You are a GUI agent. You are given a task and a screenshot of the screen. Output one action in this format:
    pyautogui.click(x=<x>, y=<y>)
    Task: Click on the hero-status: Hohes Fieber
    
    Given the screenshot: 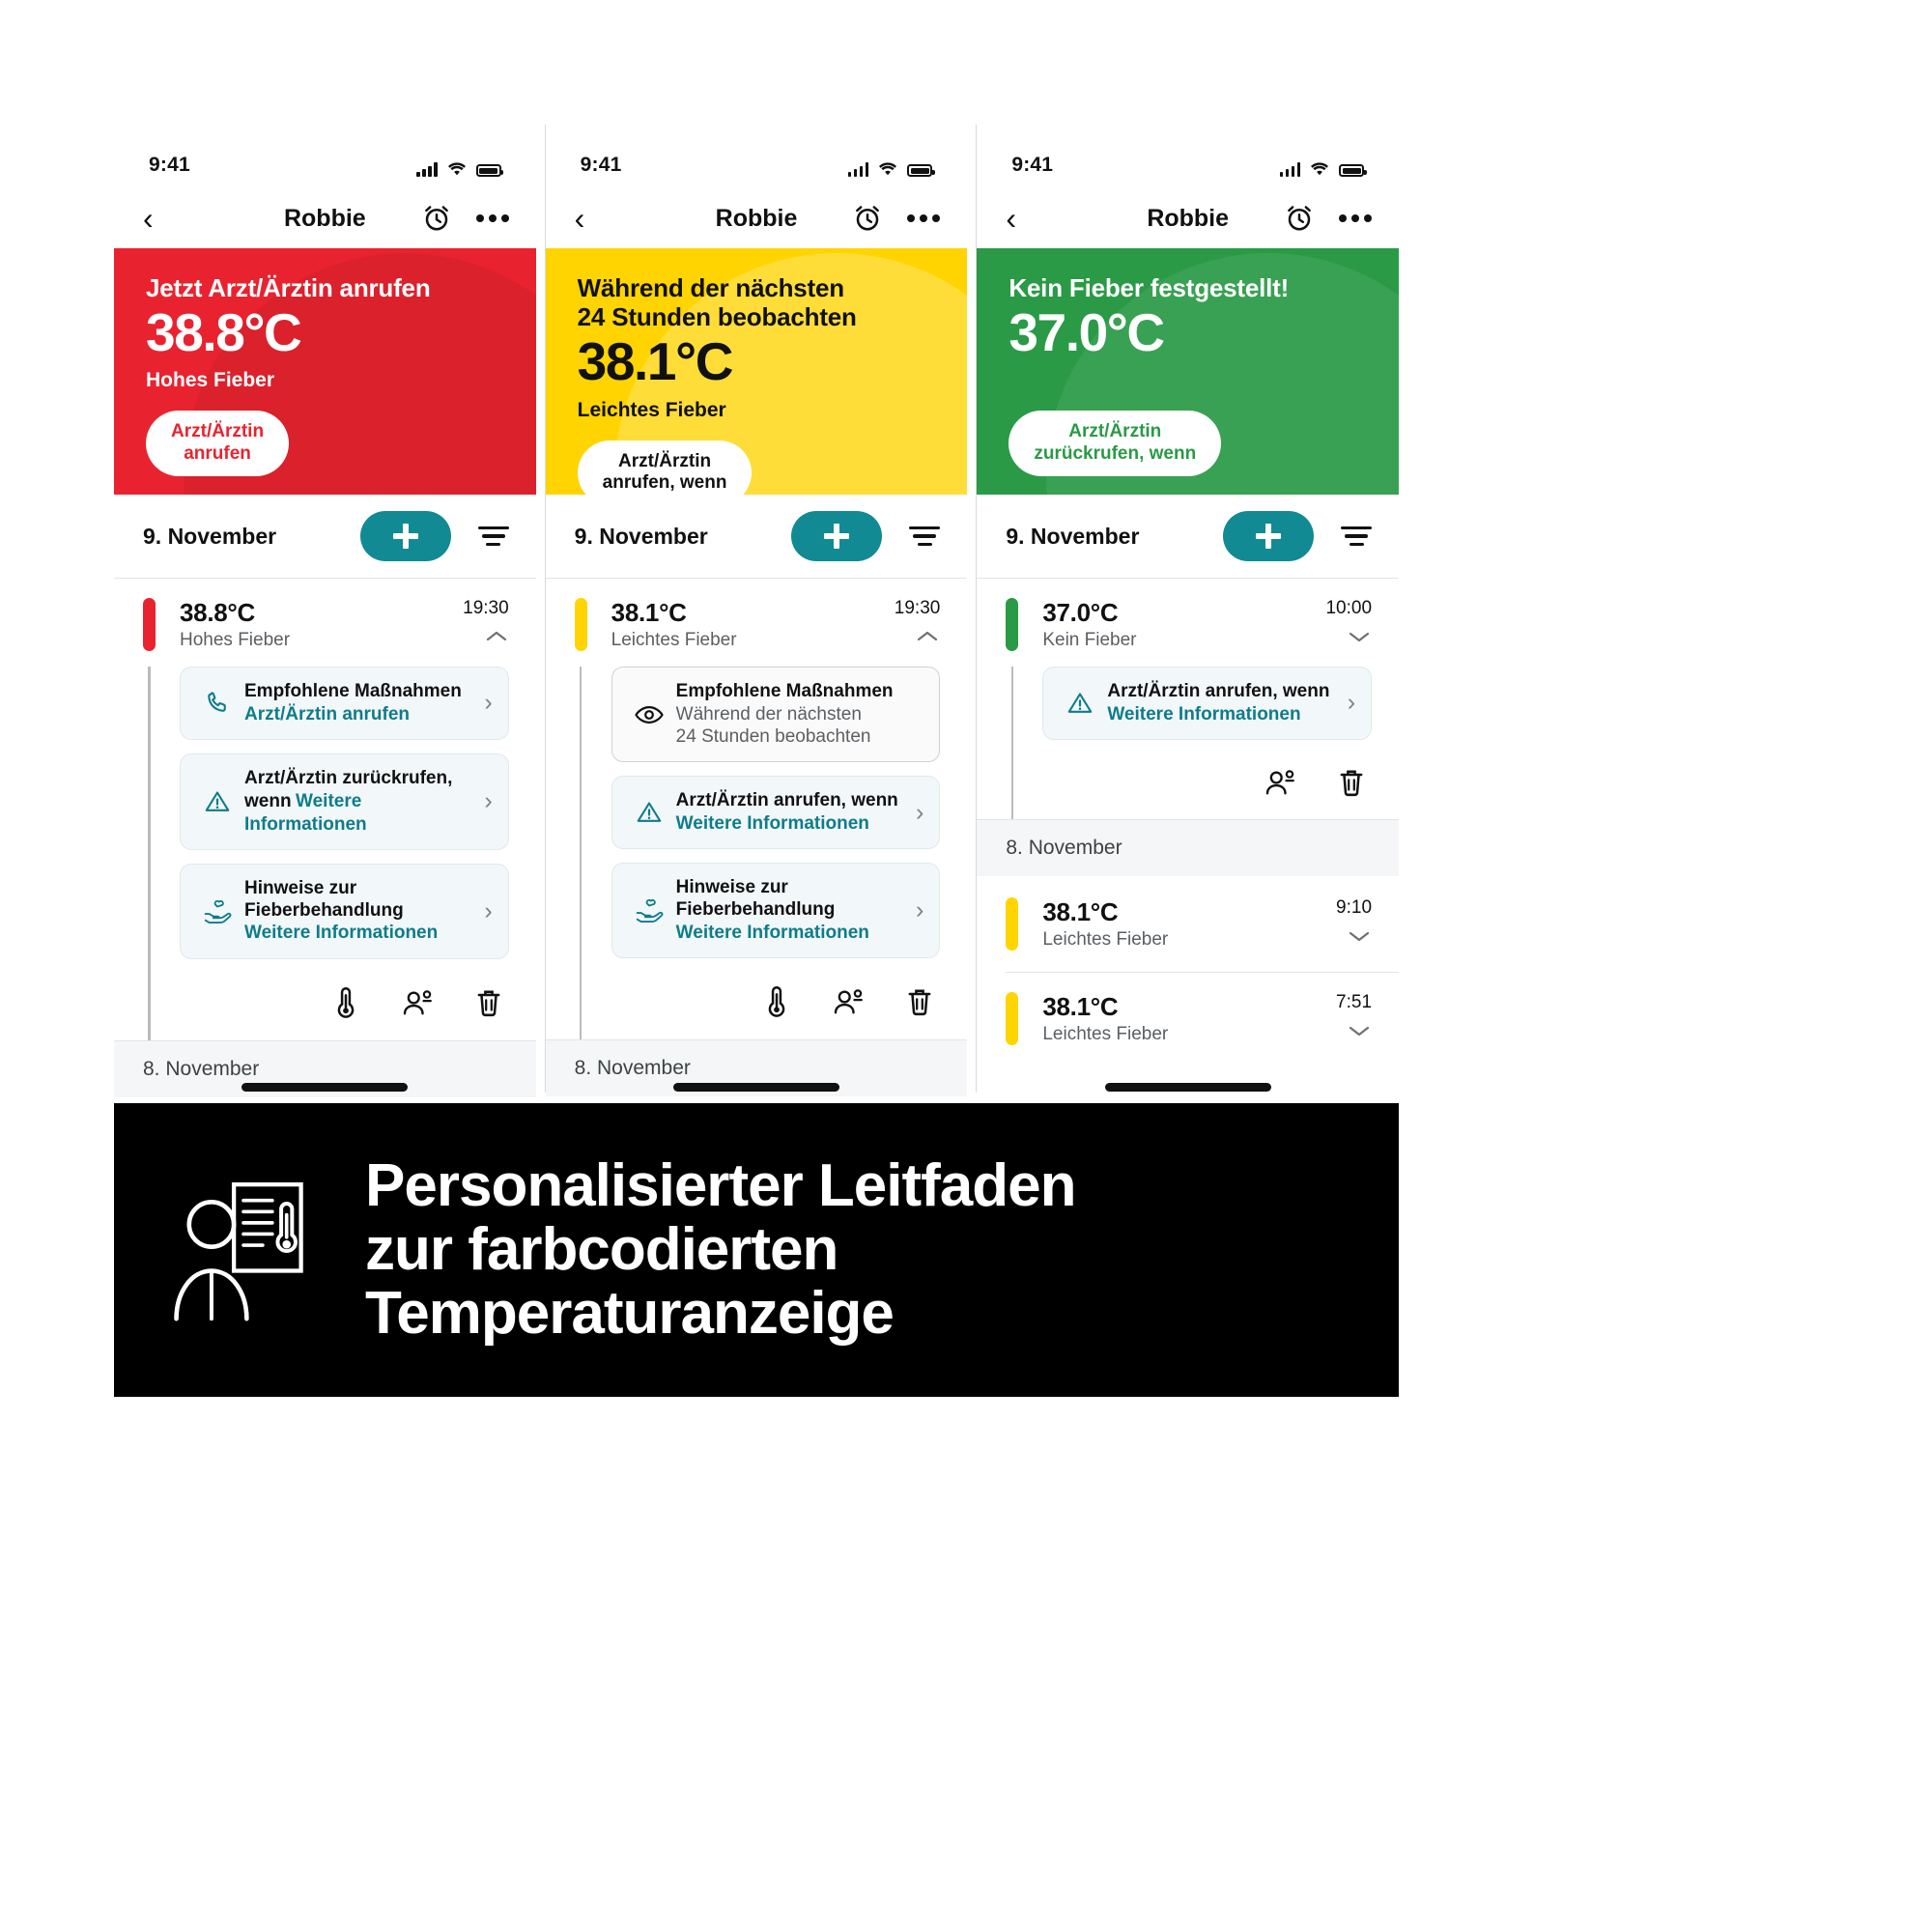 What is the action you would take?
    pyautogui.click(x=210, y=380)
    